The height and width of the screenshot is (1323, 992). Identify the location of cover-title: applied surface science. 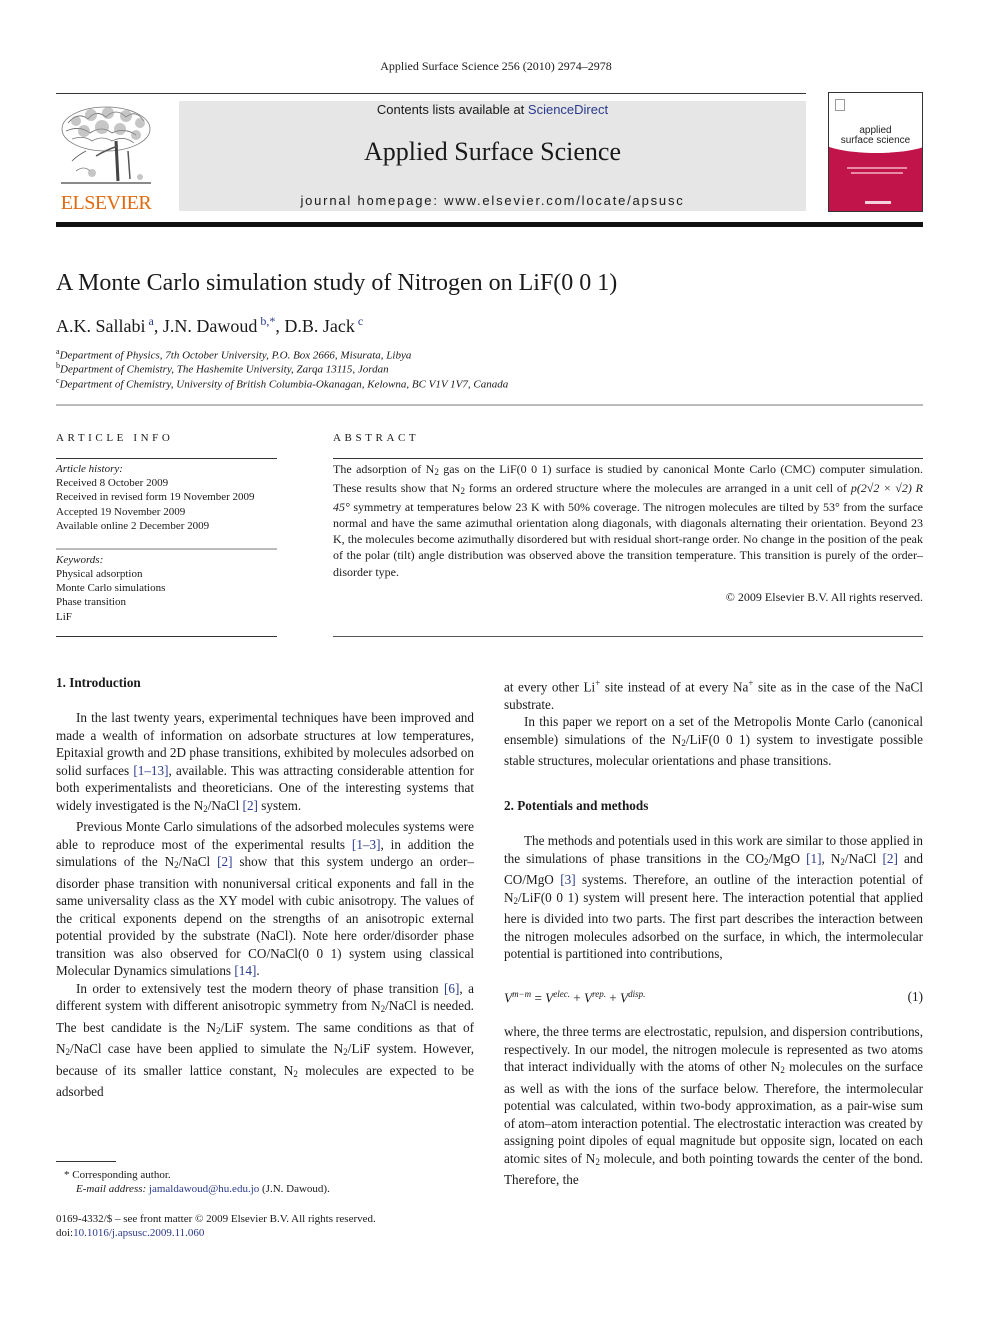
(875, 136).